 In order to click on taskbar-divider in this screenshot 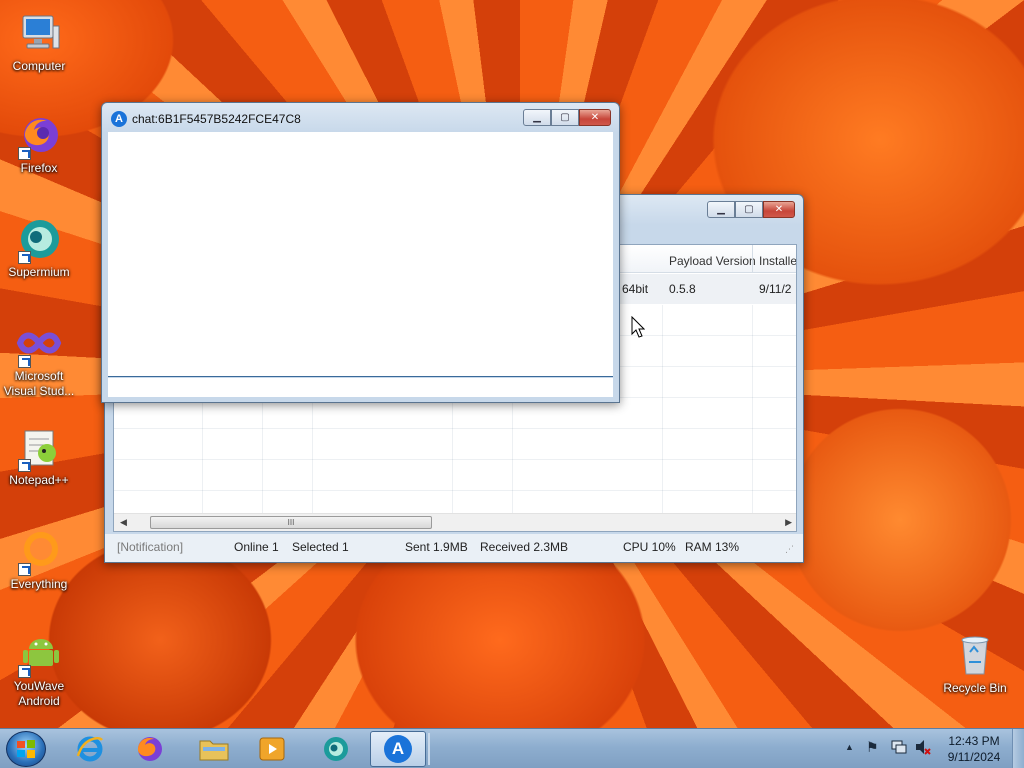, I will do `click(429, 749)`.